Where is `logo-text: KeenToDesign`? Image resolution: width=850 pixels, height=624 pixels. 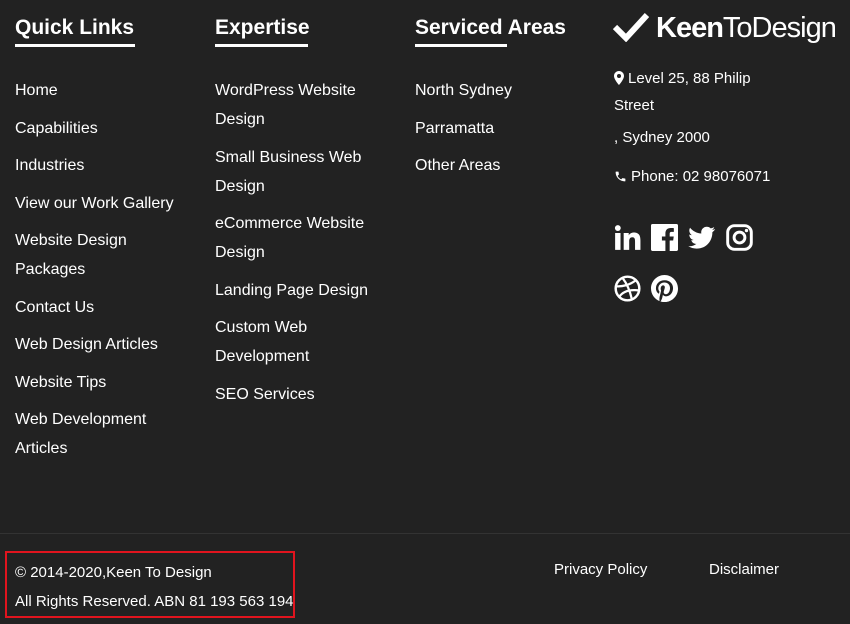
logo-text: KeenToDesign is located at coordinates (746, 28).